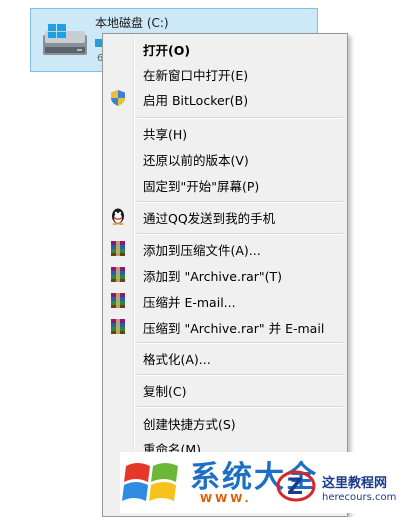 The image size is (400, 517). Describe the element at coordinates (65, 39) in the screenshot. I see `hard-drive-icon` at that location.